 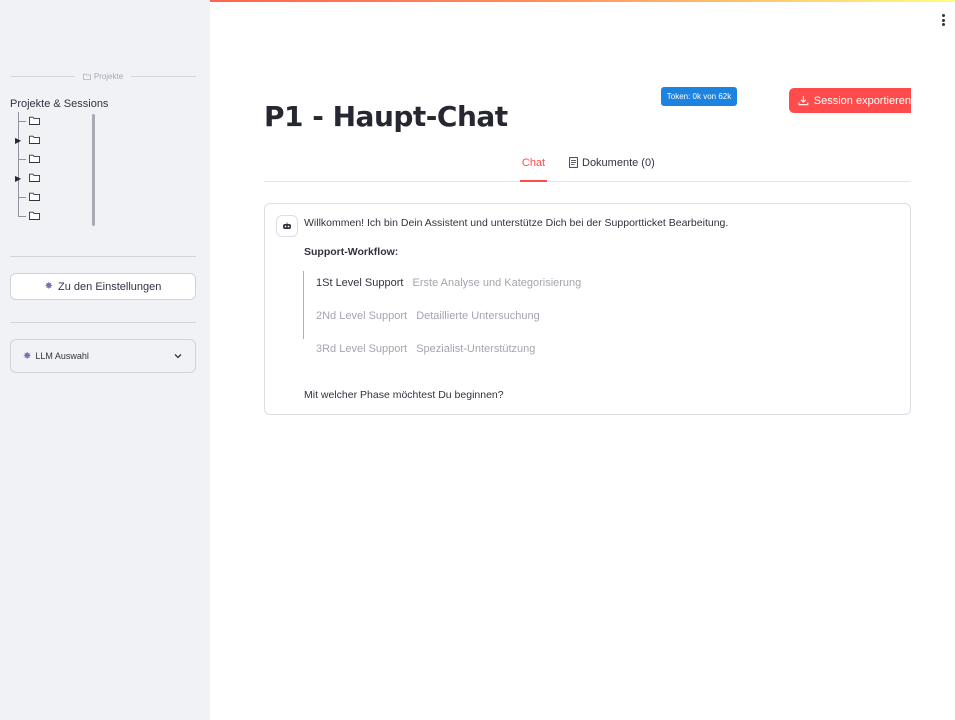 I want to click on assistant-avatar, so click(x=287, y=226).